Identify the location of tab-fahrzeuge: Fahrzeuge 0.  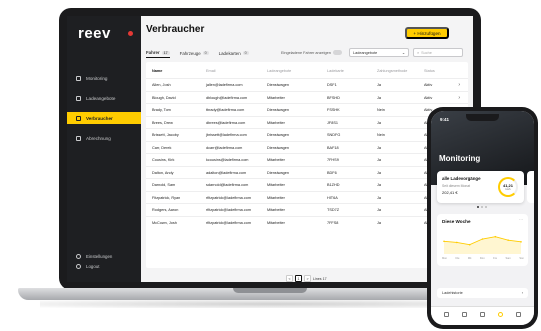
(194, 54).